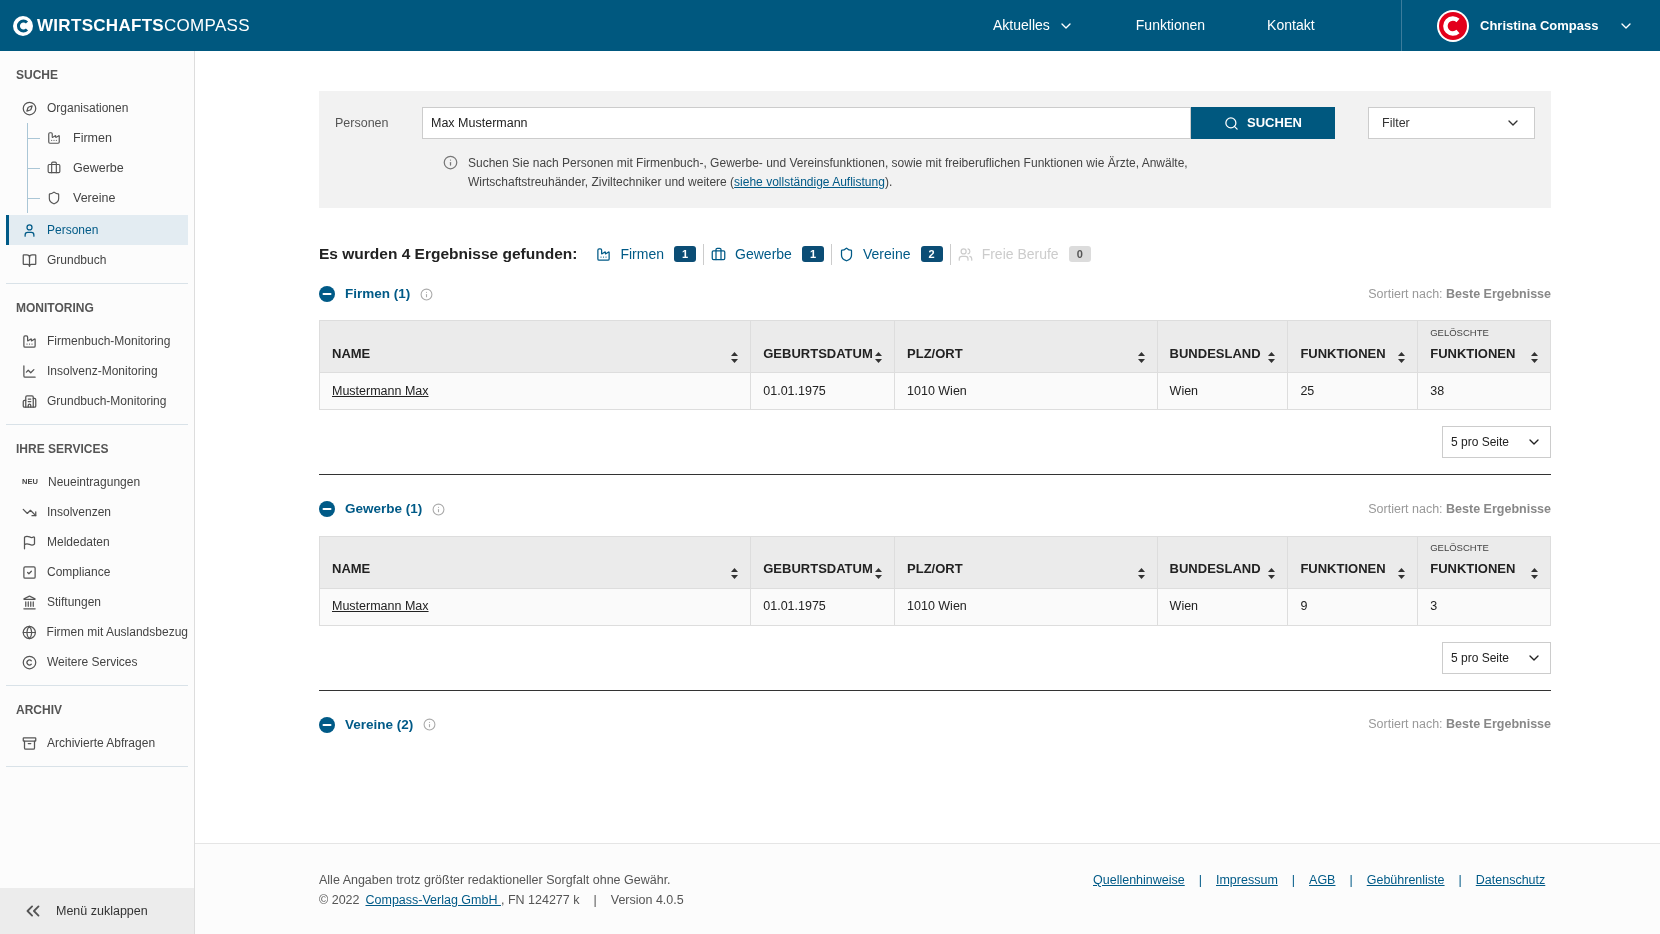 Image resolution: width=1660 pixels, height=934 pixels. Describe the element at coordinates (1033, 25) in the screenshot. I see `nav-link: Aktuelles` at that location.